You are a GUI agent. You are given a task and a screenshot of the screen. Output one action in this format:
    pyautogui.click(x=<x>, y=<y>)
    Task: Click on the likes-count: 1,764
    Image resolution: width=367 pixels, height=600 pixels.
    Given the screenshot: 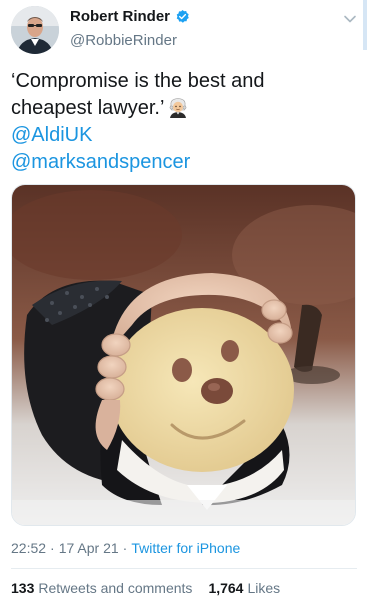 What is the action you would take?
    pyautogui.click(x=225, y=588)
    